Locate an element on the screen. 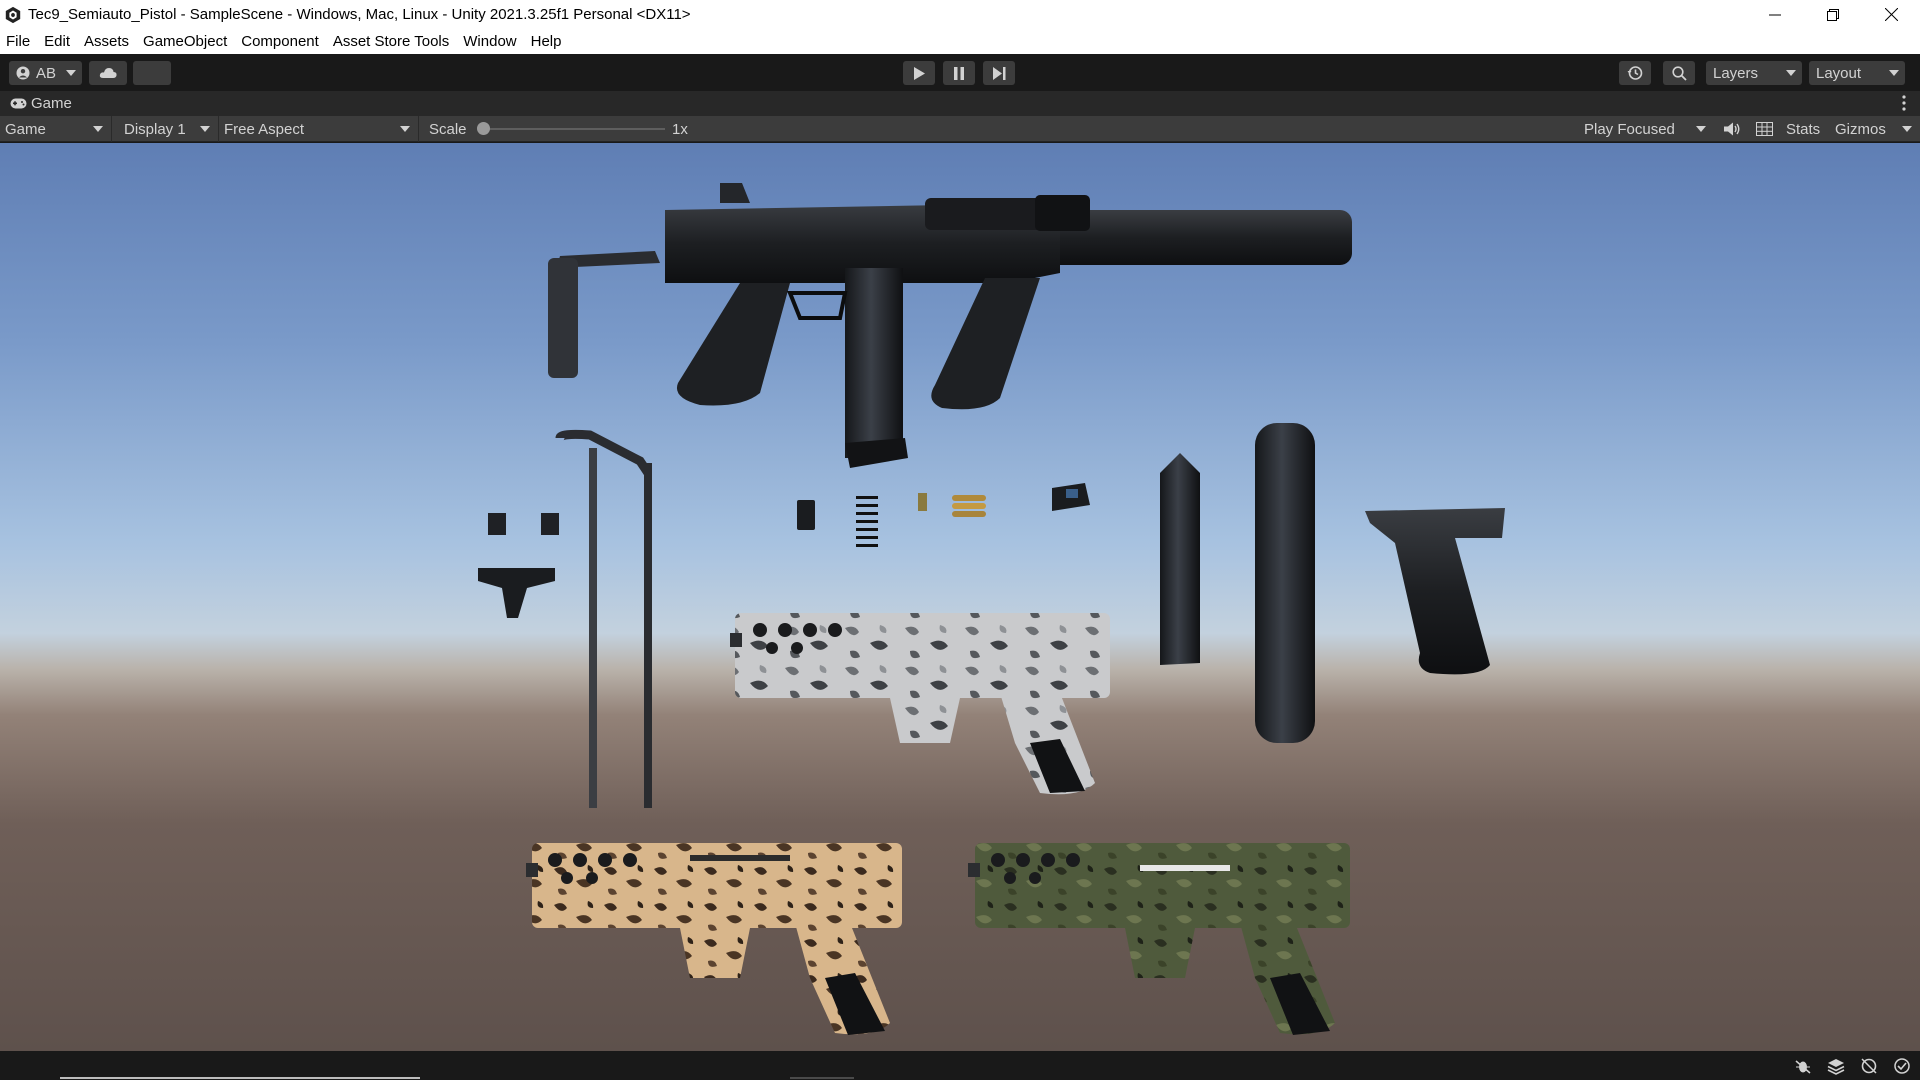 This screenshot has height=1080, width=1920. scale-value: 1x is located at coordinates (680, 129).